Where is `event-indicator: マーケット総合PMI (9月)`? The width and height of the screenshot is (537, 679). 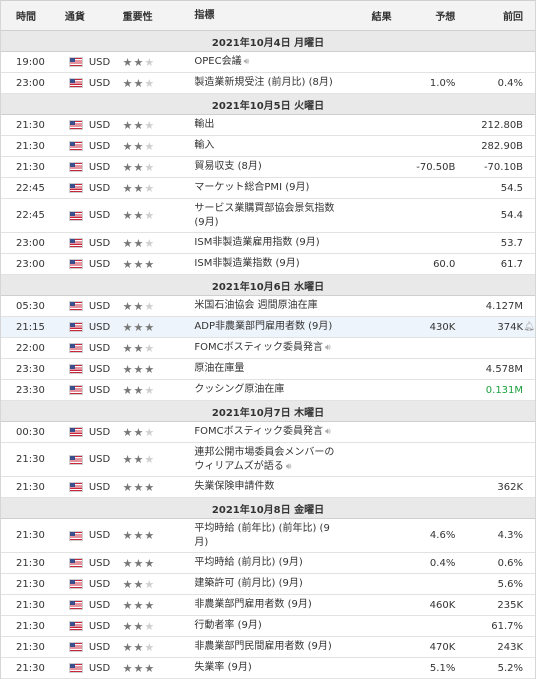
event-indicator: マーケット総合PMI (9月) is located at coordinates (261, 188).